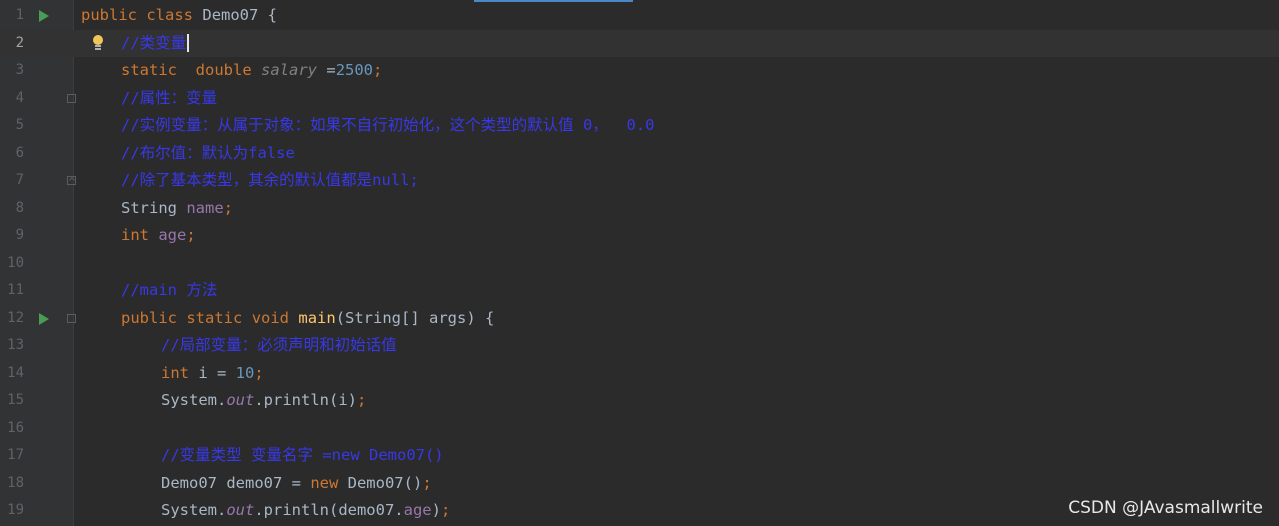 Image resolution: width=1279 pixels, height=526 pixels. What do you see at coordinates (15, 290) in the screenshot?
I see `line-number: 11` at bounding box center [15, 290].